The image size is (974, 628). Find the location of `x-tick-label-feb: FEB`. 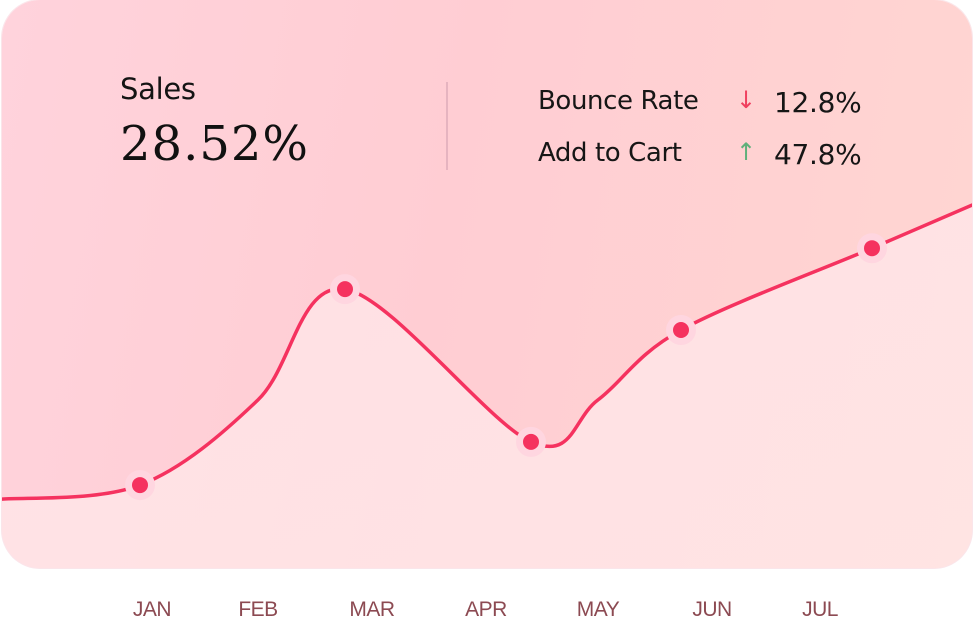

x-tick-label-feb: FEB is located at coordinates (258, 609).